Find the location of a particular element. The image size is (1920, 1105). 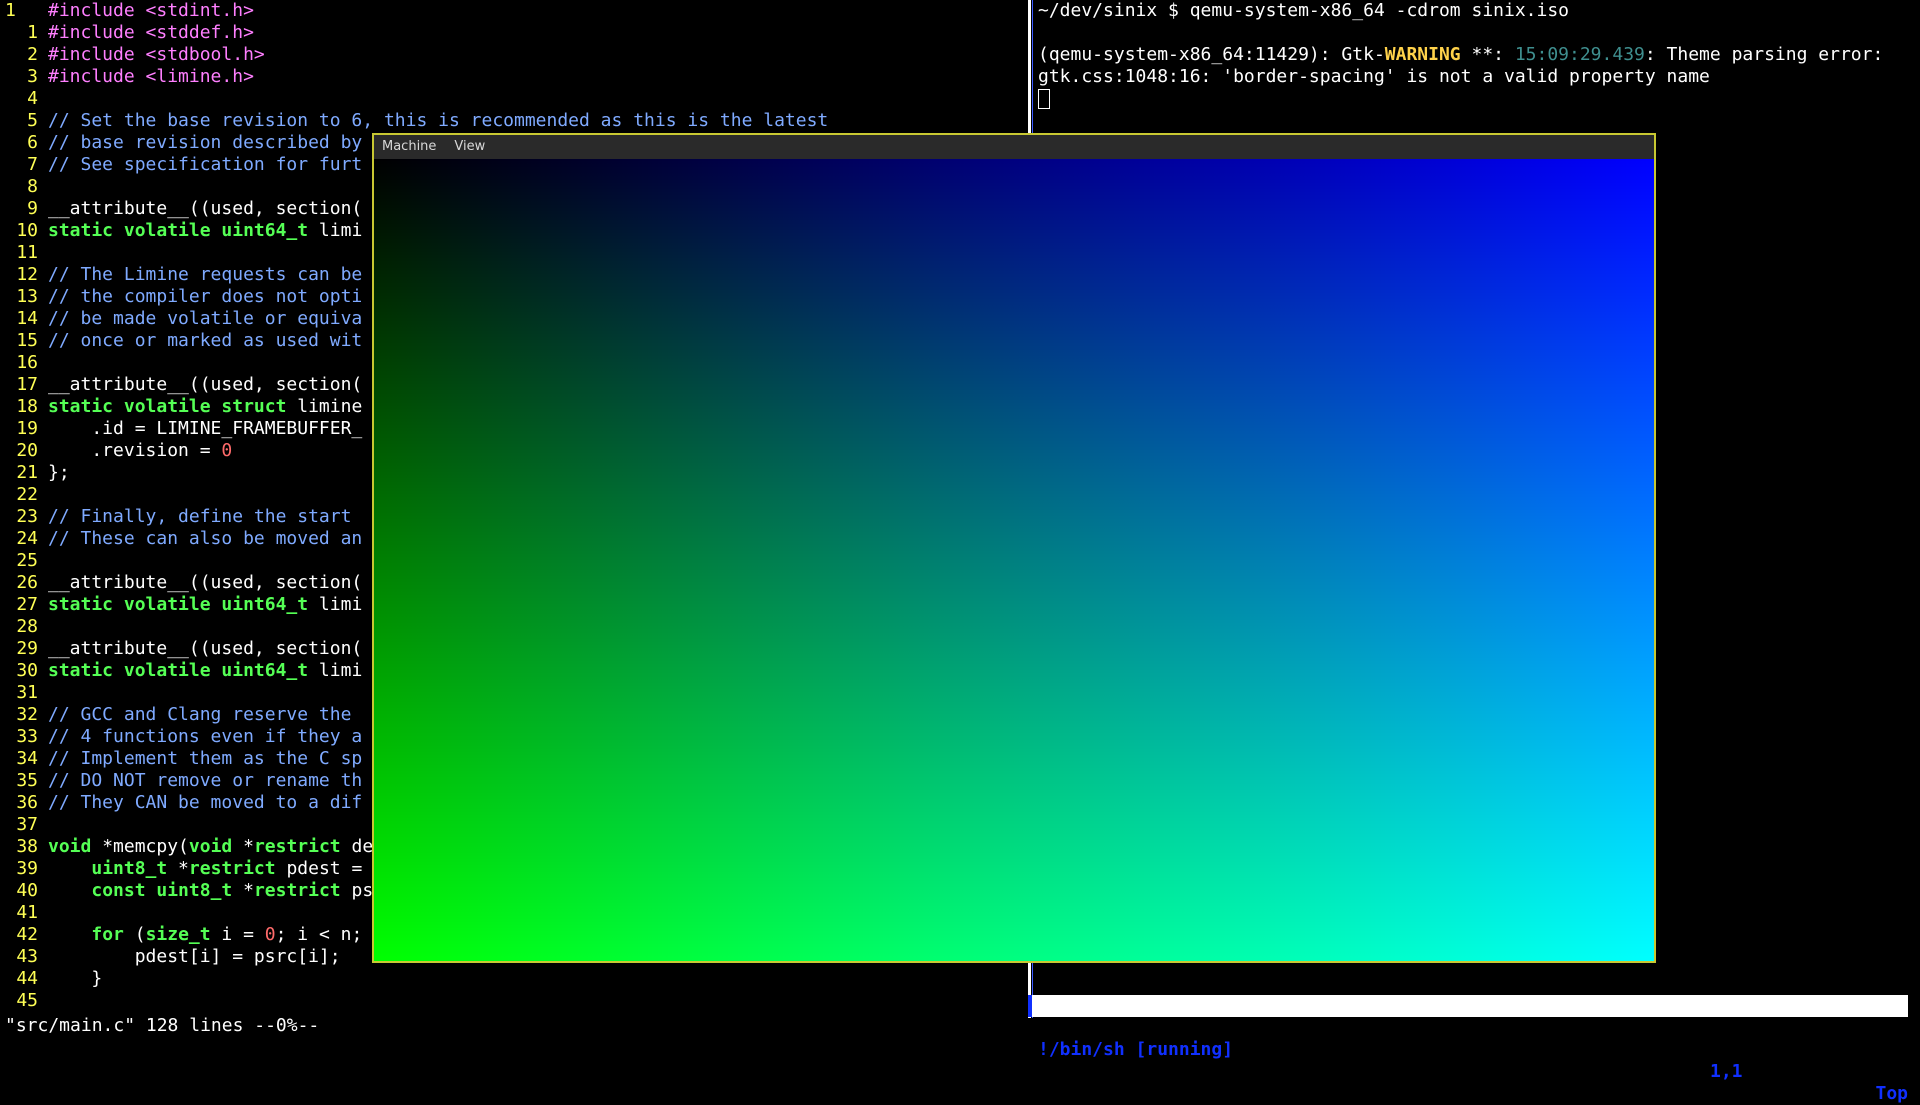

code-text: #include <stddef.h> is located at coordinates (151, 32).